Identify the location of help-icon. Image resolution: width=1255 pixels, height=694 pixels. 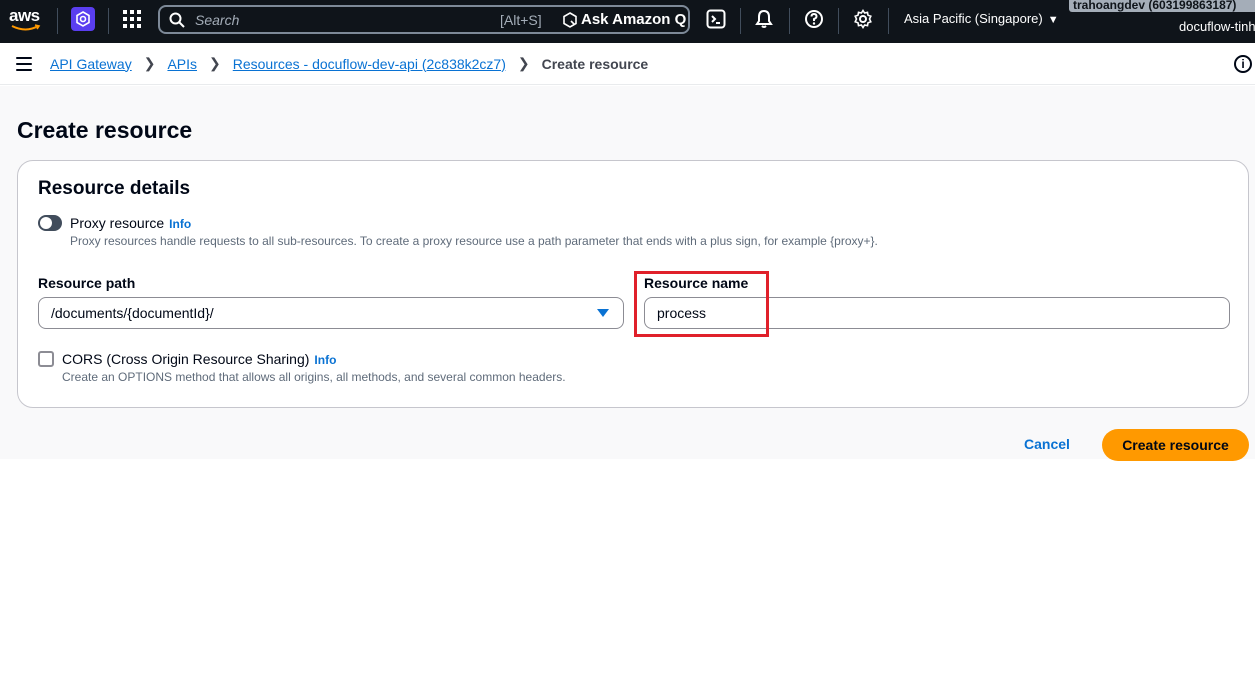
(814, 19).